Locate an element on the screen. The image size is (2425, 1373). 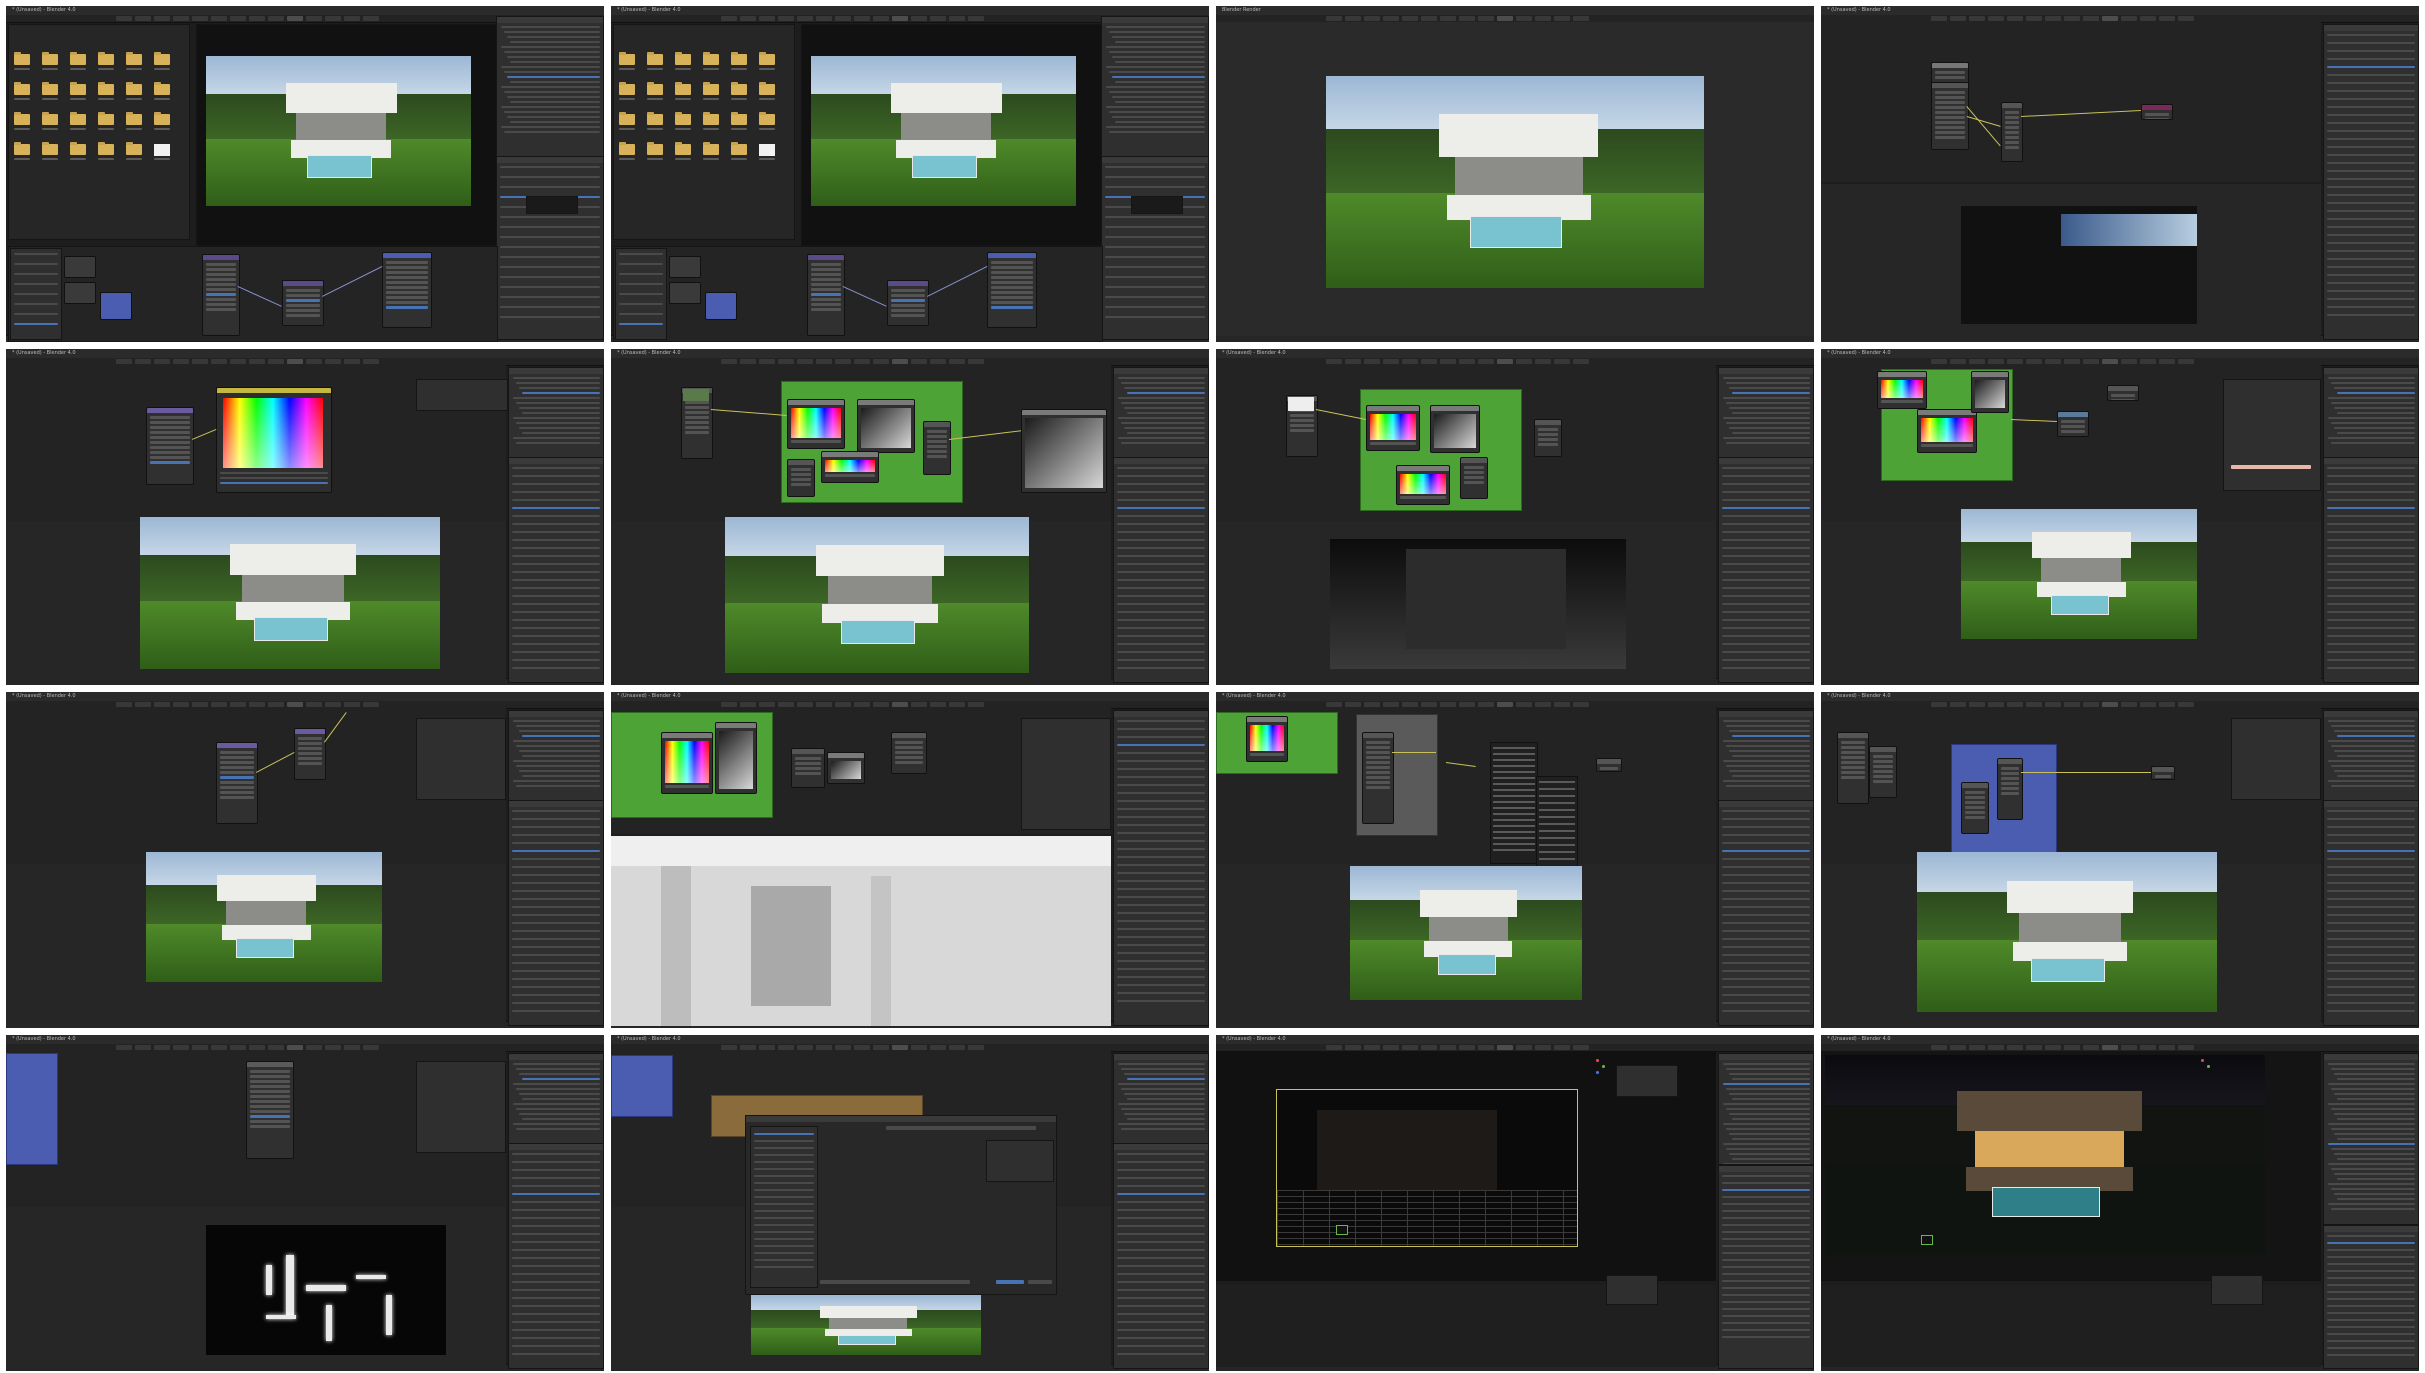
menu-item is located at coordinates (1514, 832).